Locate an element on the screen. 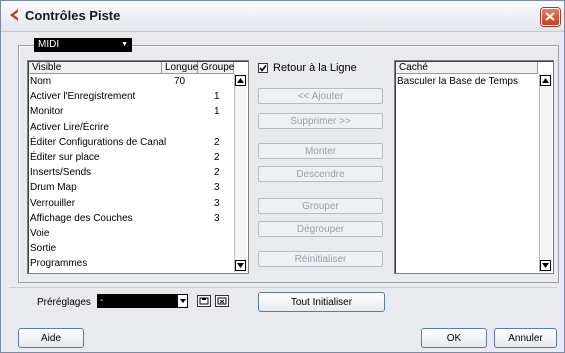 This screenshot has width=565, height=353. ok-button: OK is located at coordinates (454, 338).